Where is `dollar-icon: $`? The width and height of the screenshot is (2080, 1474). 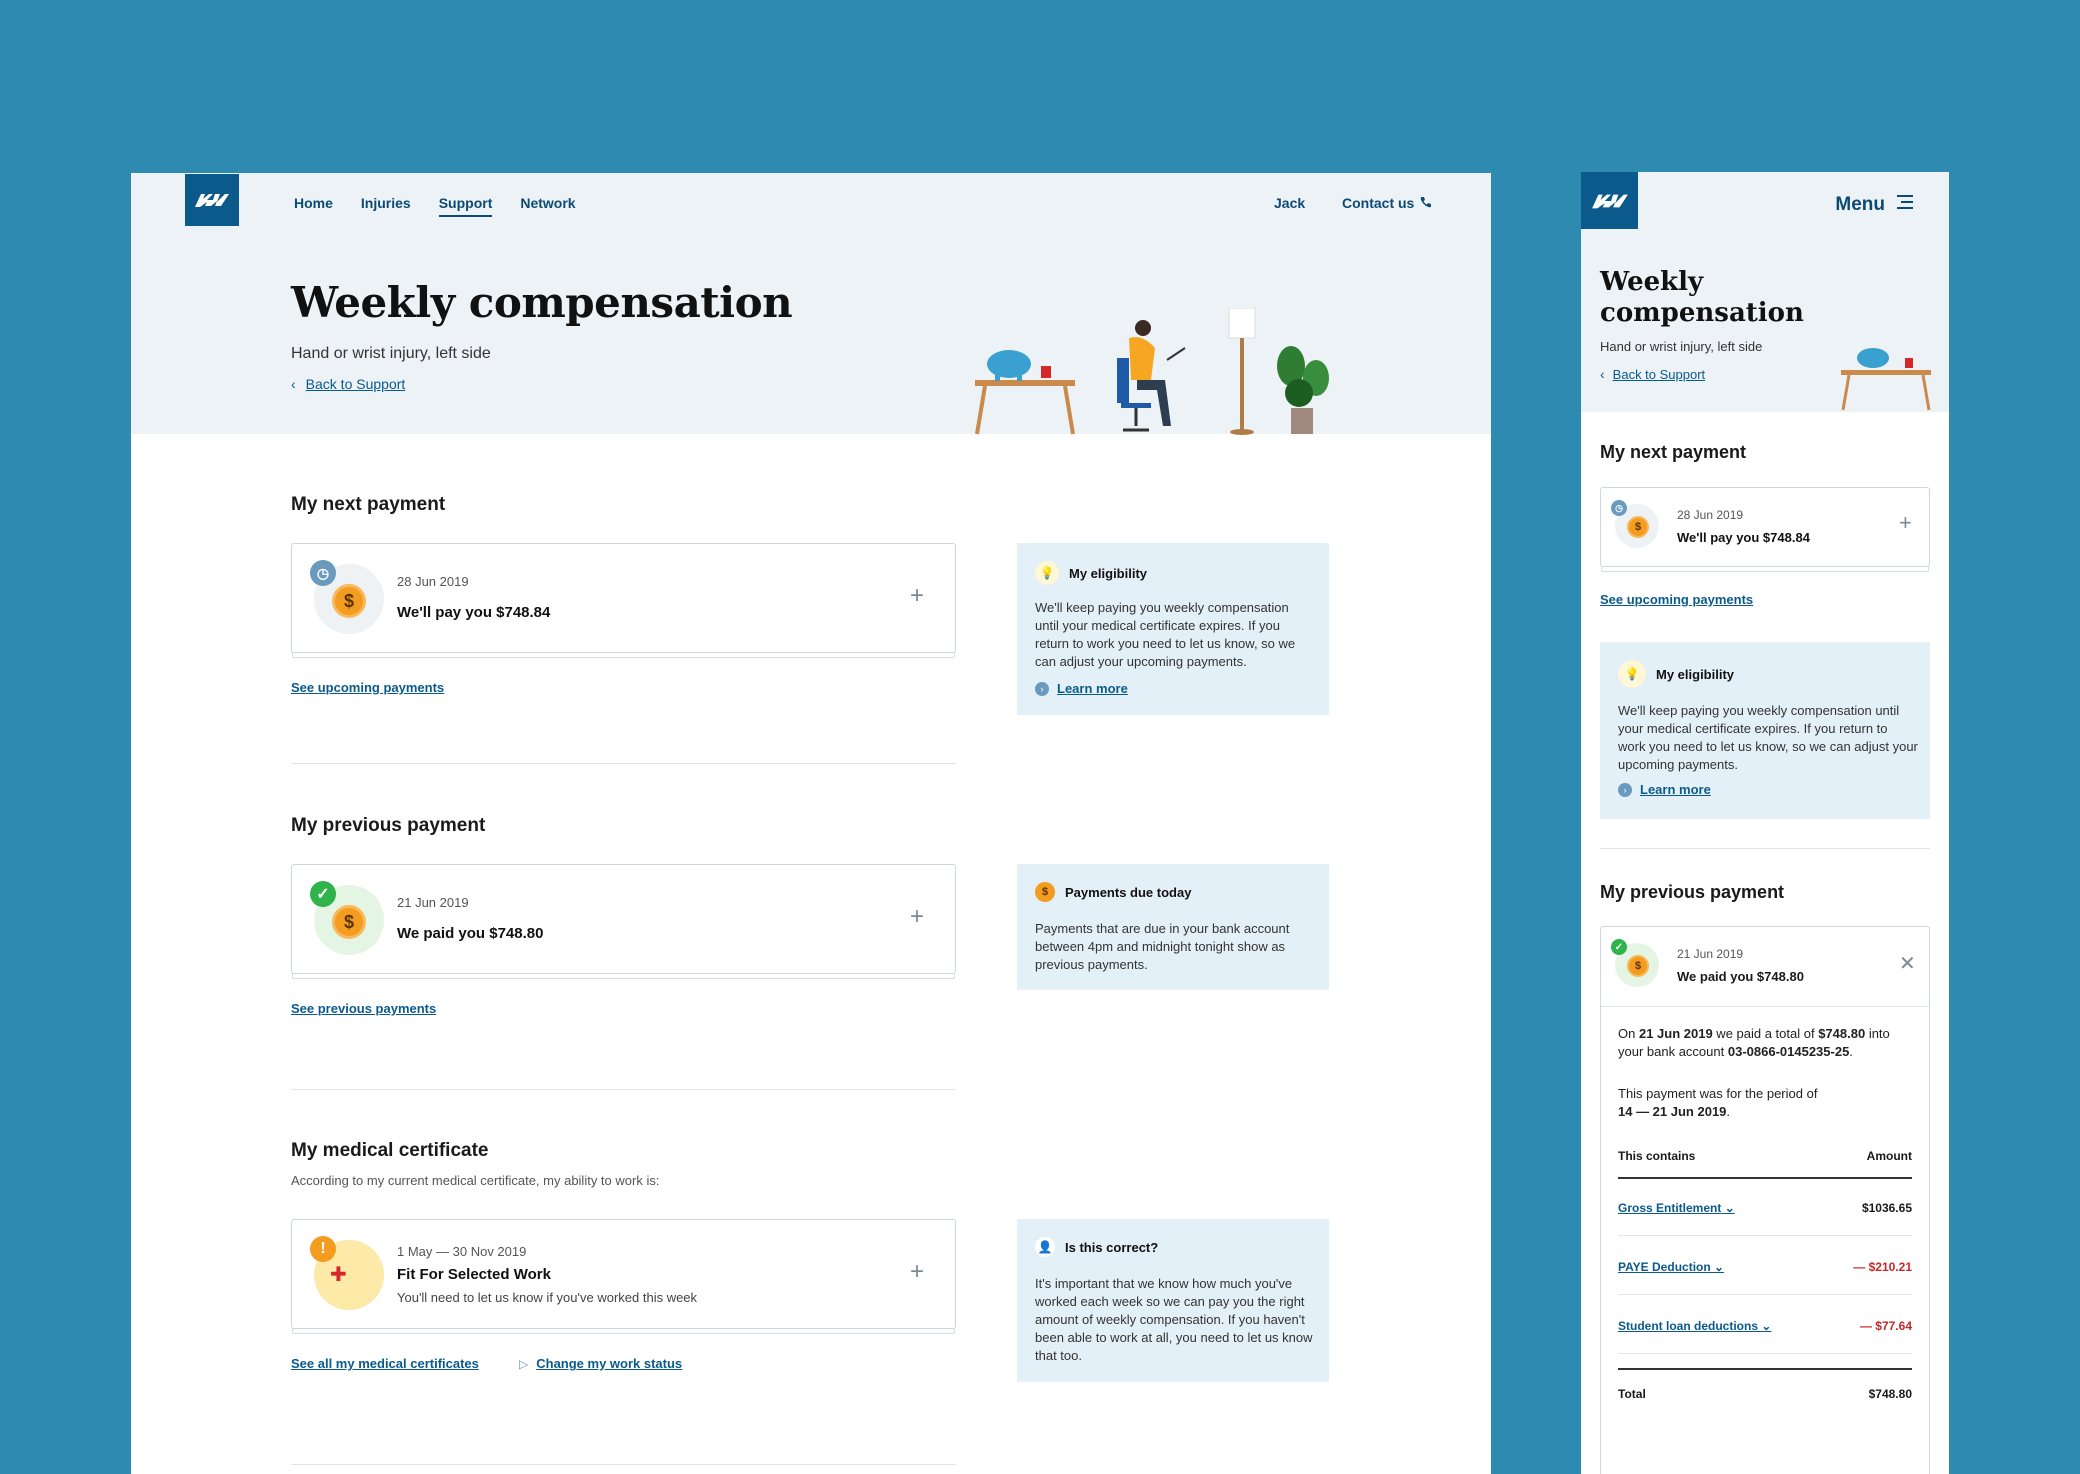 dollar-icon: $ is located at coordinates (1045, 892).